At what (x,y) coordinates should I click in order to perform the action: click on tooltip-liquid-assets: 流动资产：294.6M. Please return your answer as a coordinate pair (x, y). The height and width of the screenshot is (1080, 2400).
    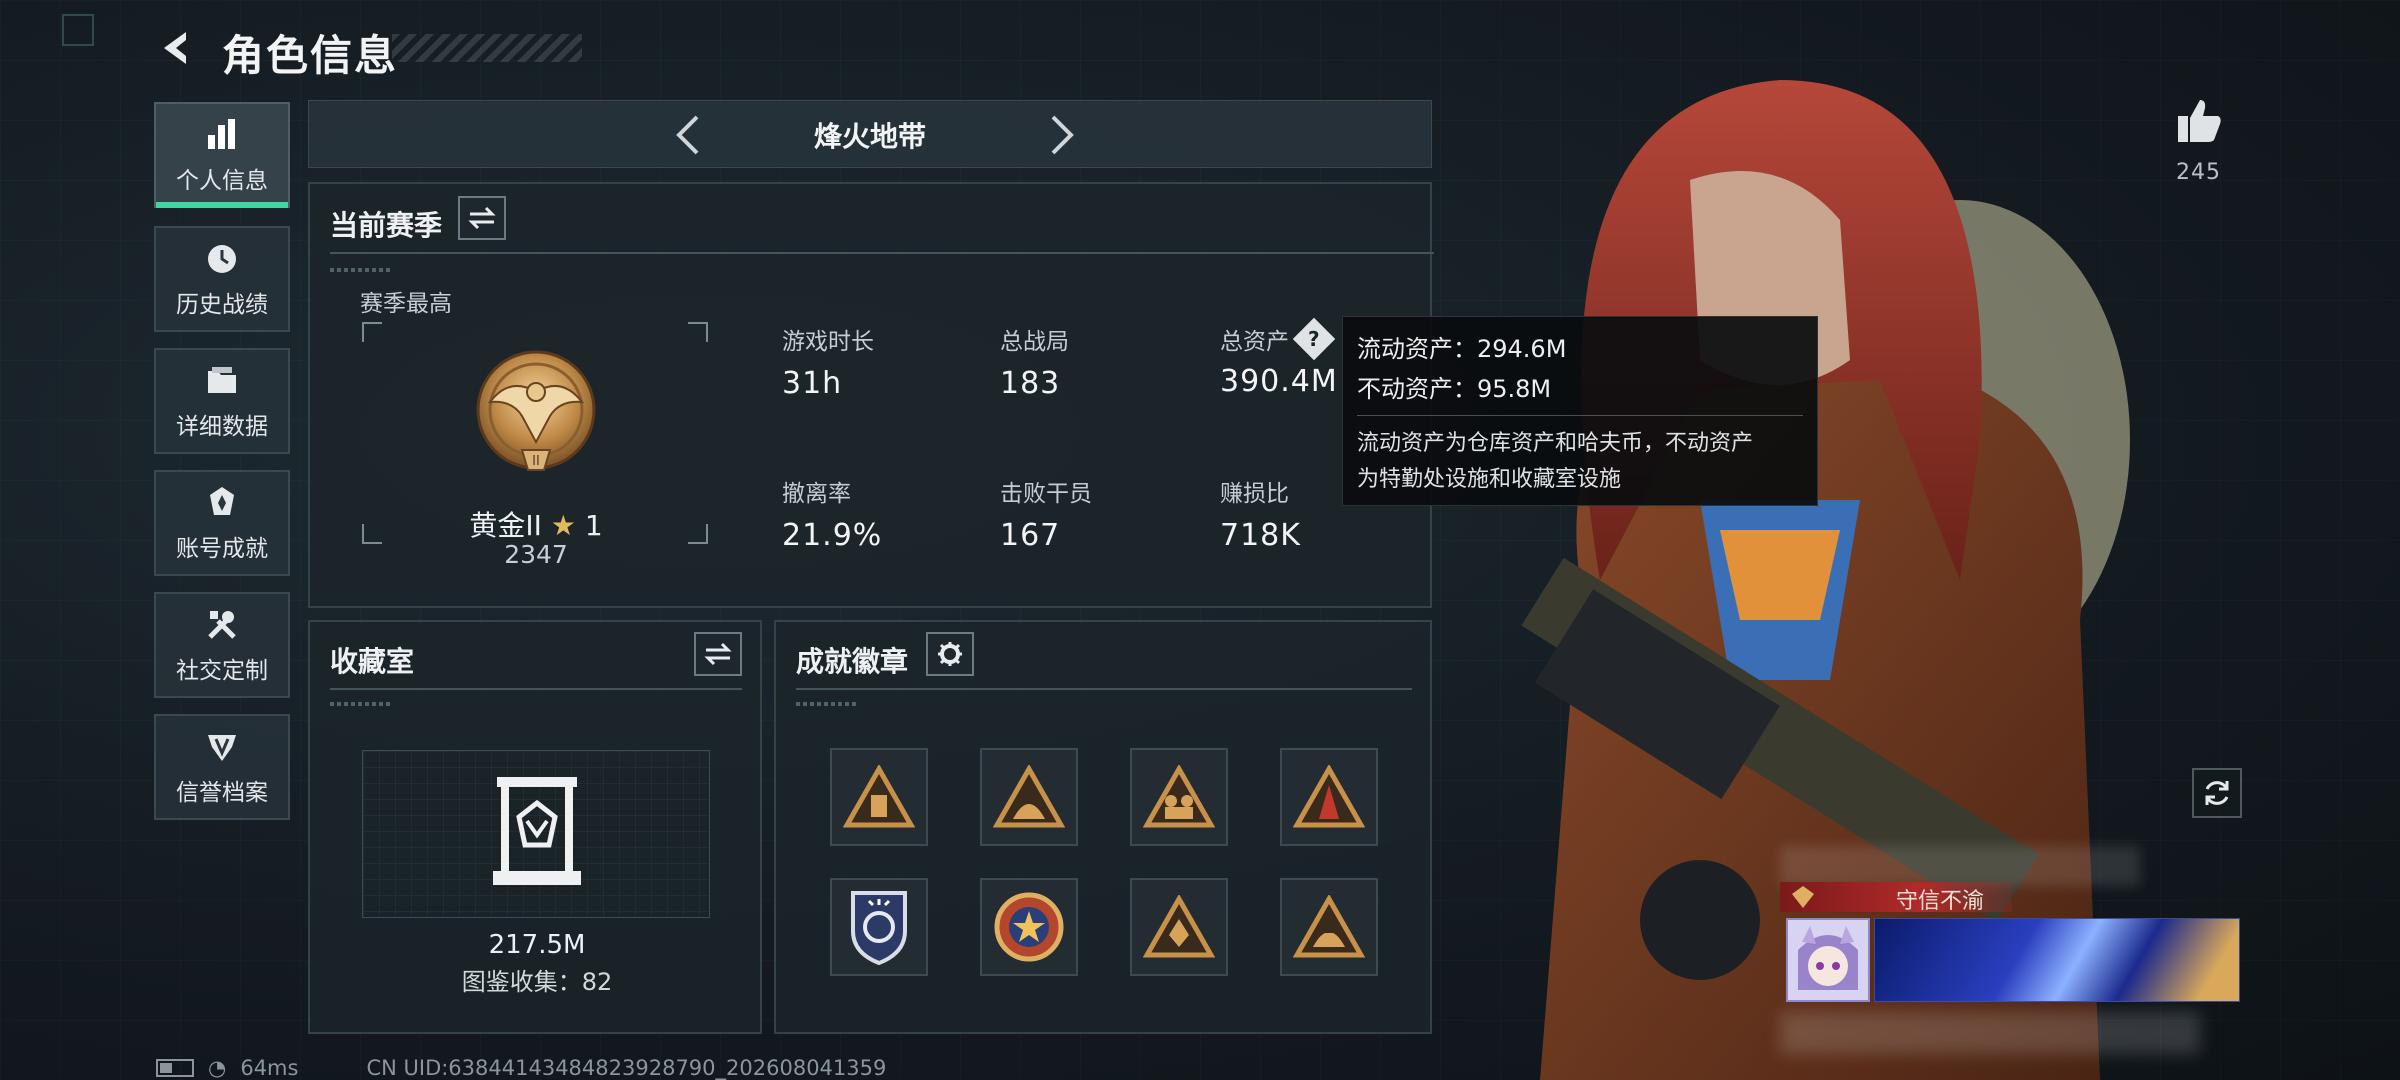
    Looking at the image, I should click on (1462, 349).